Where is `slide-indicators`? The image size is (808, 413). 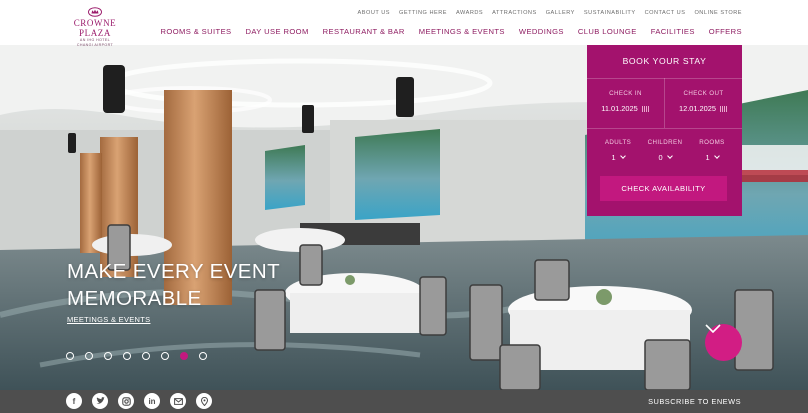
slide-indicators is located at coordinates (136, 356).